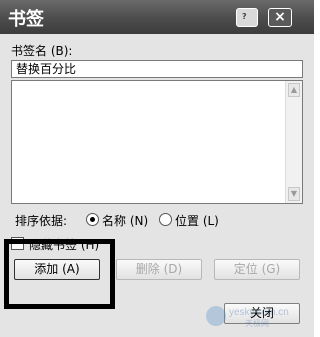 The width and height of the screenshot is (320, 337). Describe the element at coordinates (197, 220) in the screenshot. I see `sort-by-position-label: 位置 (L)` at that location.